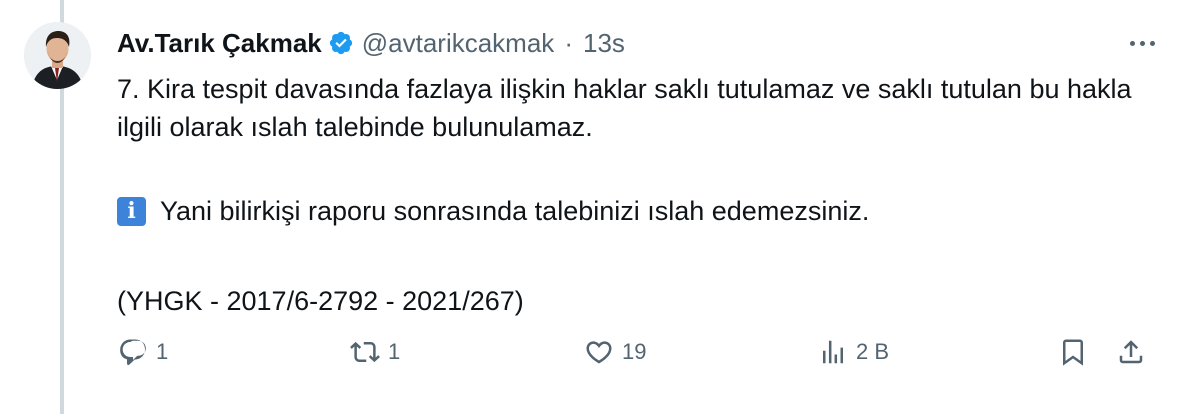  I want to click on tweet-actions-bar: 1 1 19 2 B, so click(592, 352).